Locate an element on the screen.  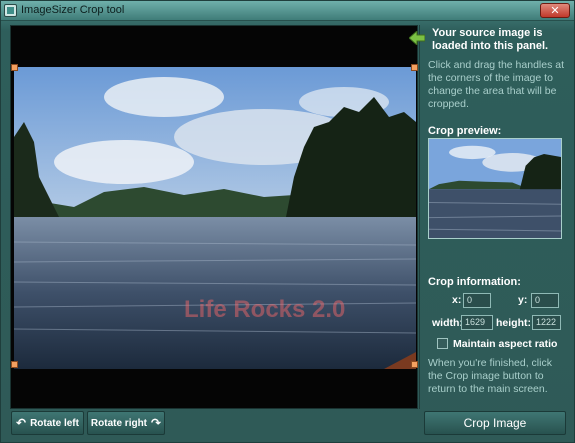
app-icon is located at coordinates (10, 10).